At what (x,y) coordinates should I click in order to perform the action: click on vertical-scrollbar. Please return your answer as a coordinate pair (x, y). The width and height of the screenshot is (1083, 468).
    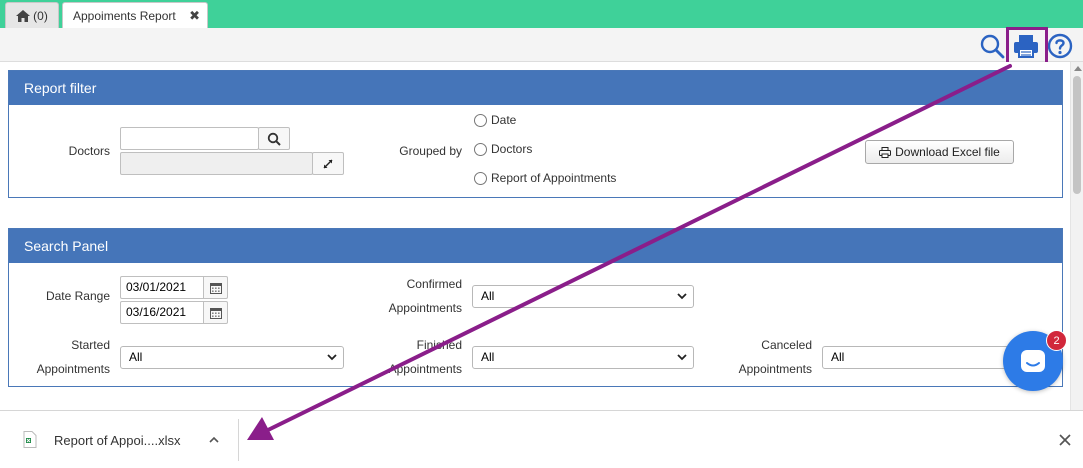
    Looking at the image, I should click on (1076, 236).